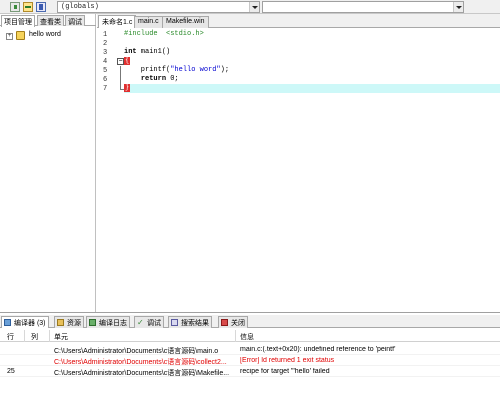  Describe the element at coordinates (11, 371) in the screenshot. I see `cell-line: 25` at that location.